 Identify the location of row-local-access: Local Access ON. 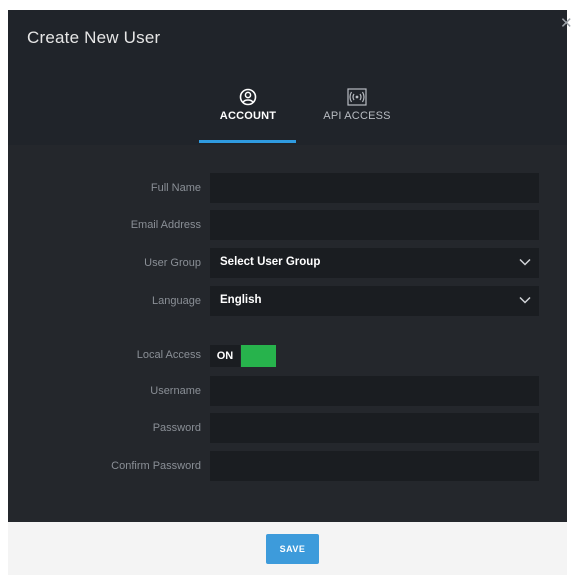
(287, 358).